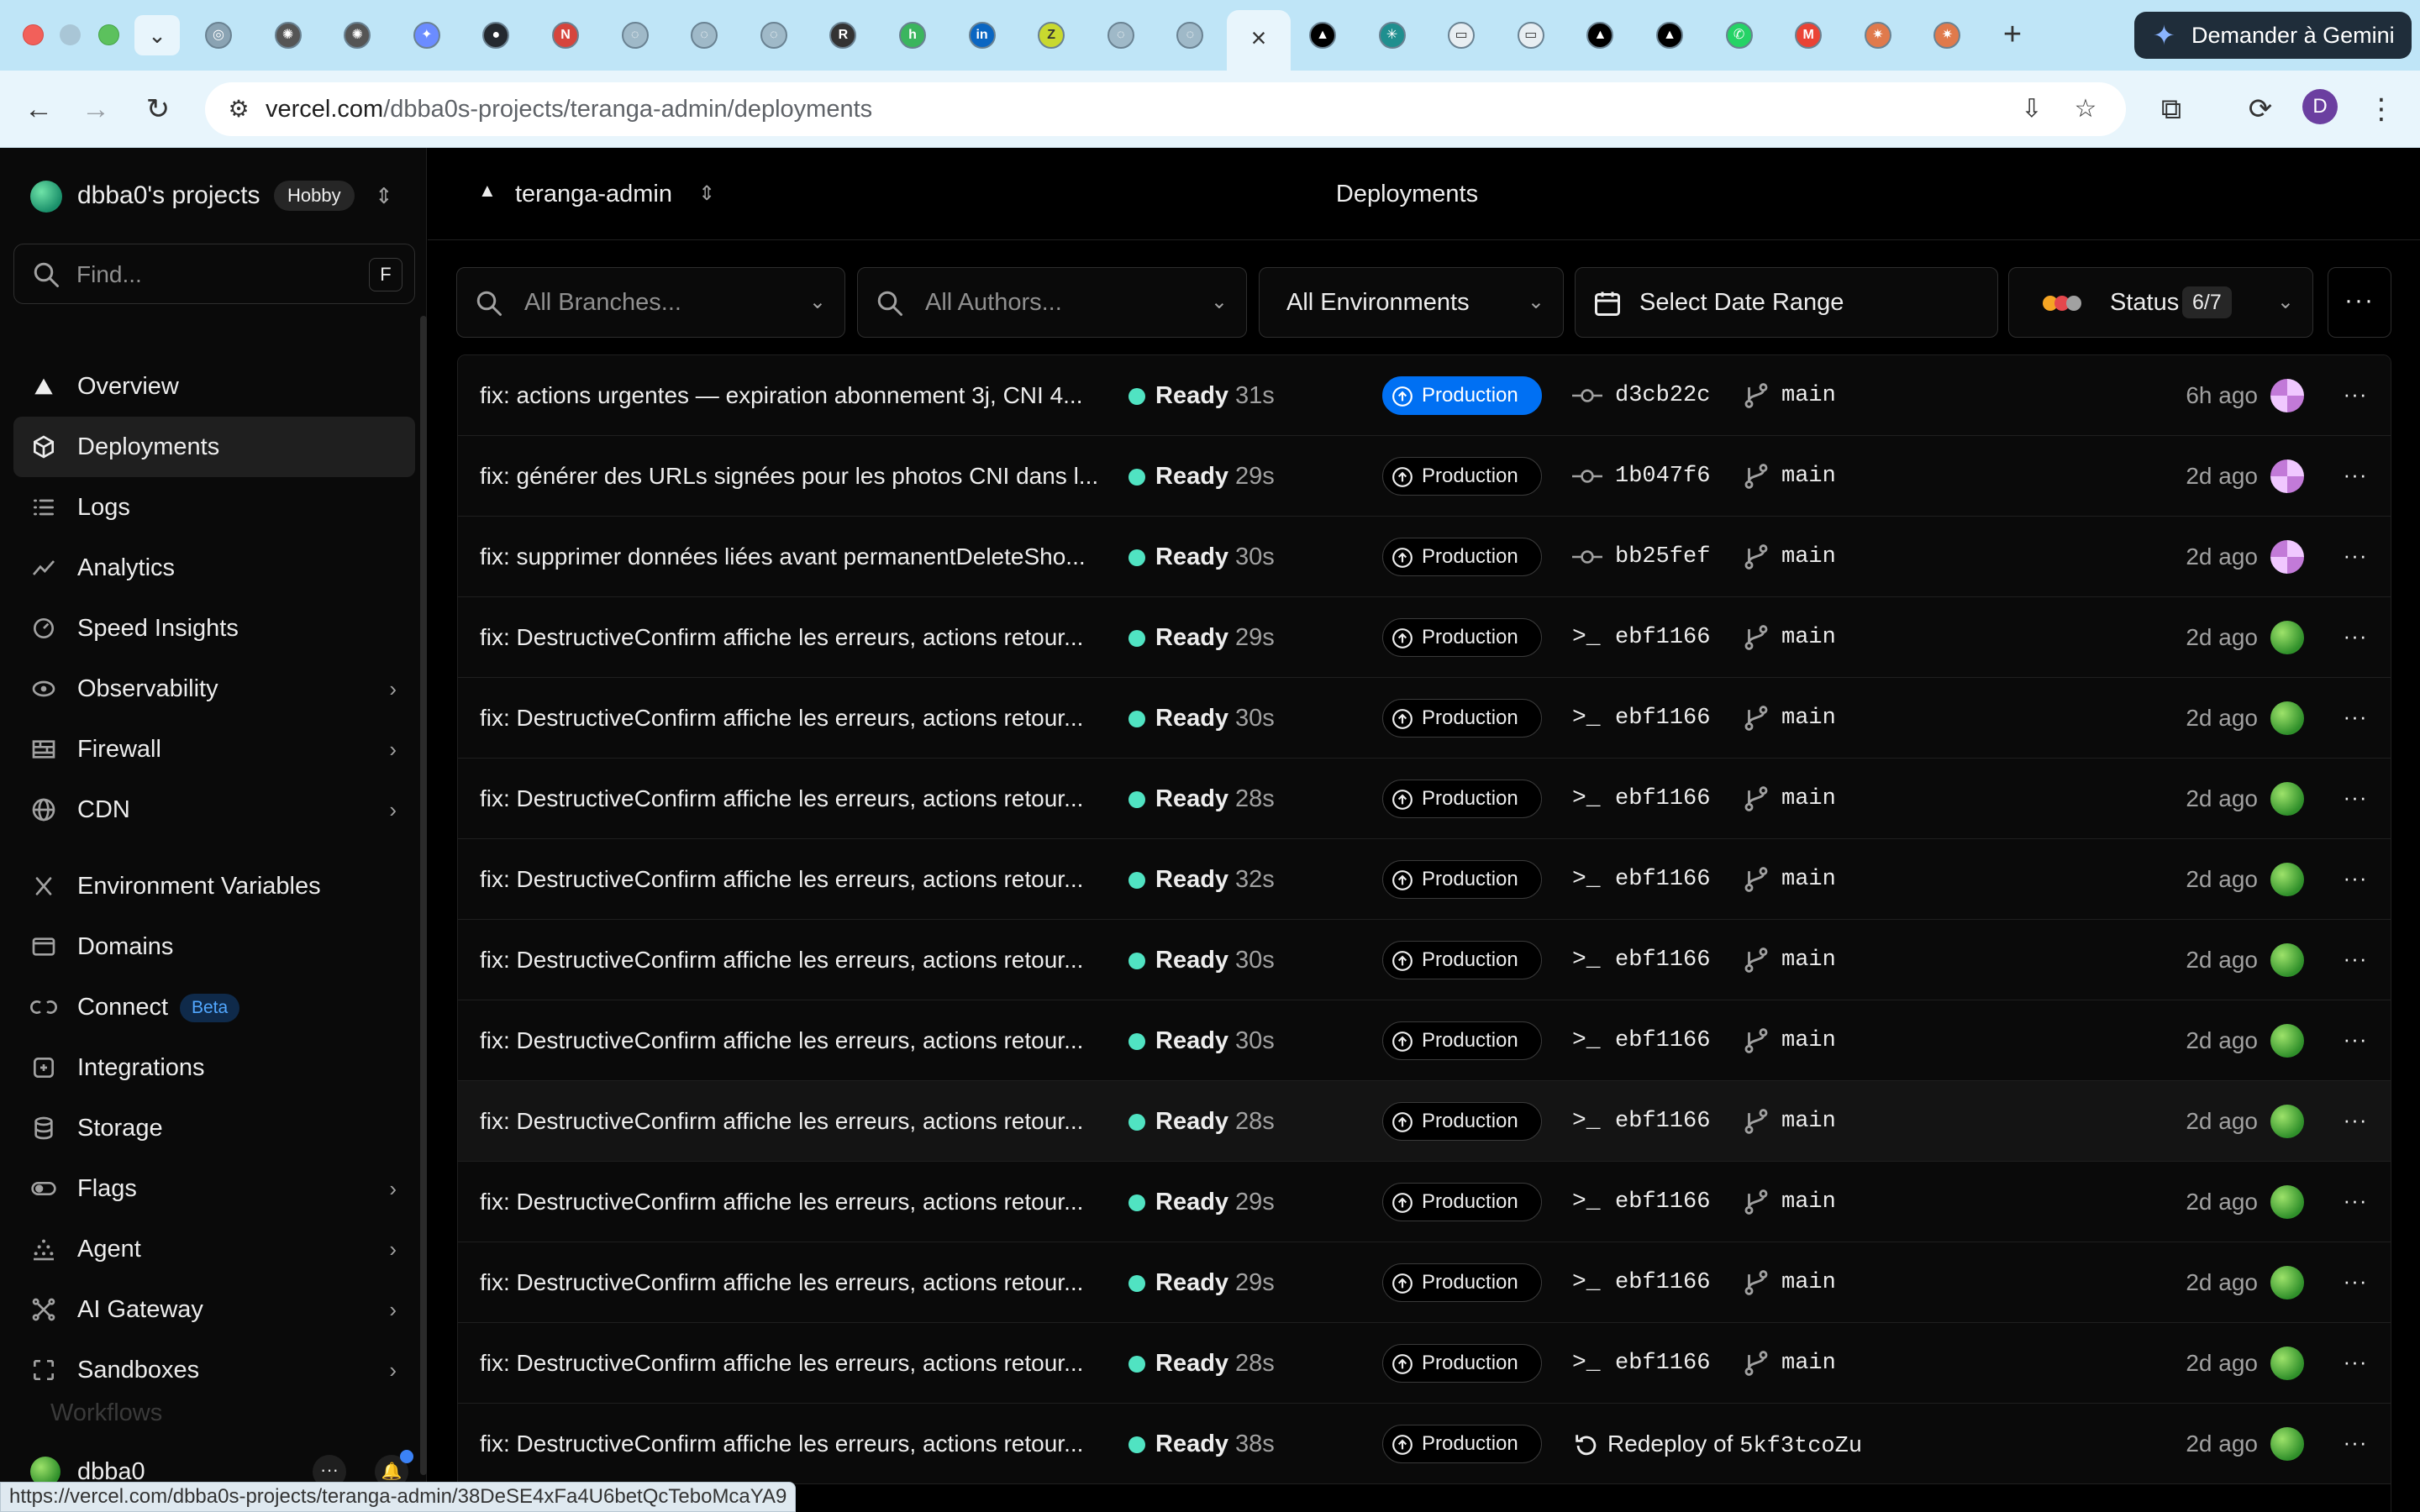 Image resolution: width=2420 pixels, height=1512 pixels. What do you see at coordinates (2359, 302) in the screenshot?
I see `more-options-button: ···` at bounding box center [2359, 302].